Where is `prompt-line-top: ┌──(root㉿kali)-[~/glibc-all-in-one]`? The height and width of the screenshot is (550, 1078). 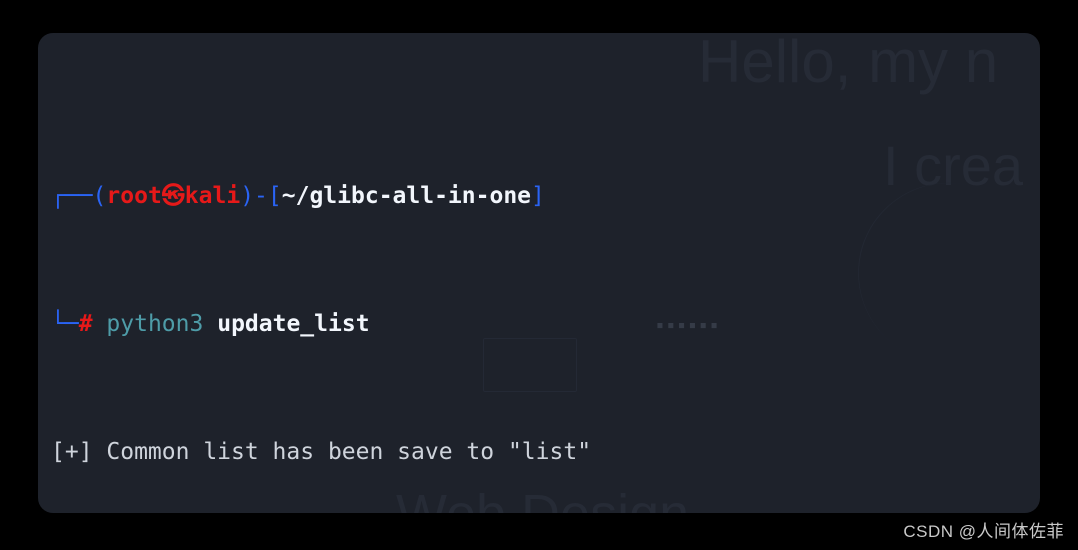 prompt-line-top: ┌──(root㉿kali)-[~/glibc-all-in-one] is located at coordinates (545, 196).